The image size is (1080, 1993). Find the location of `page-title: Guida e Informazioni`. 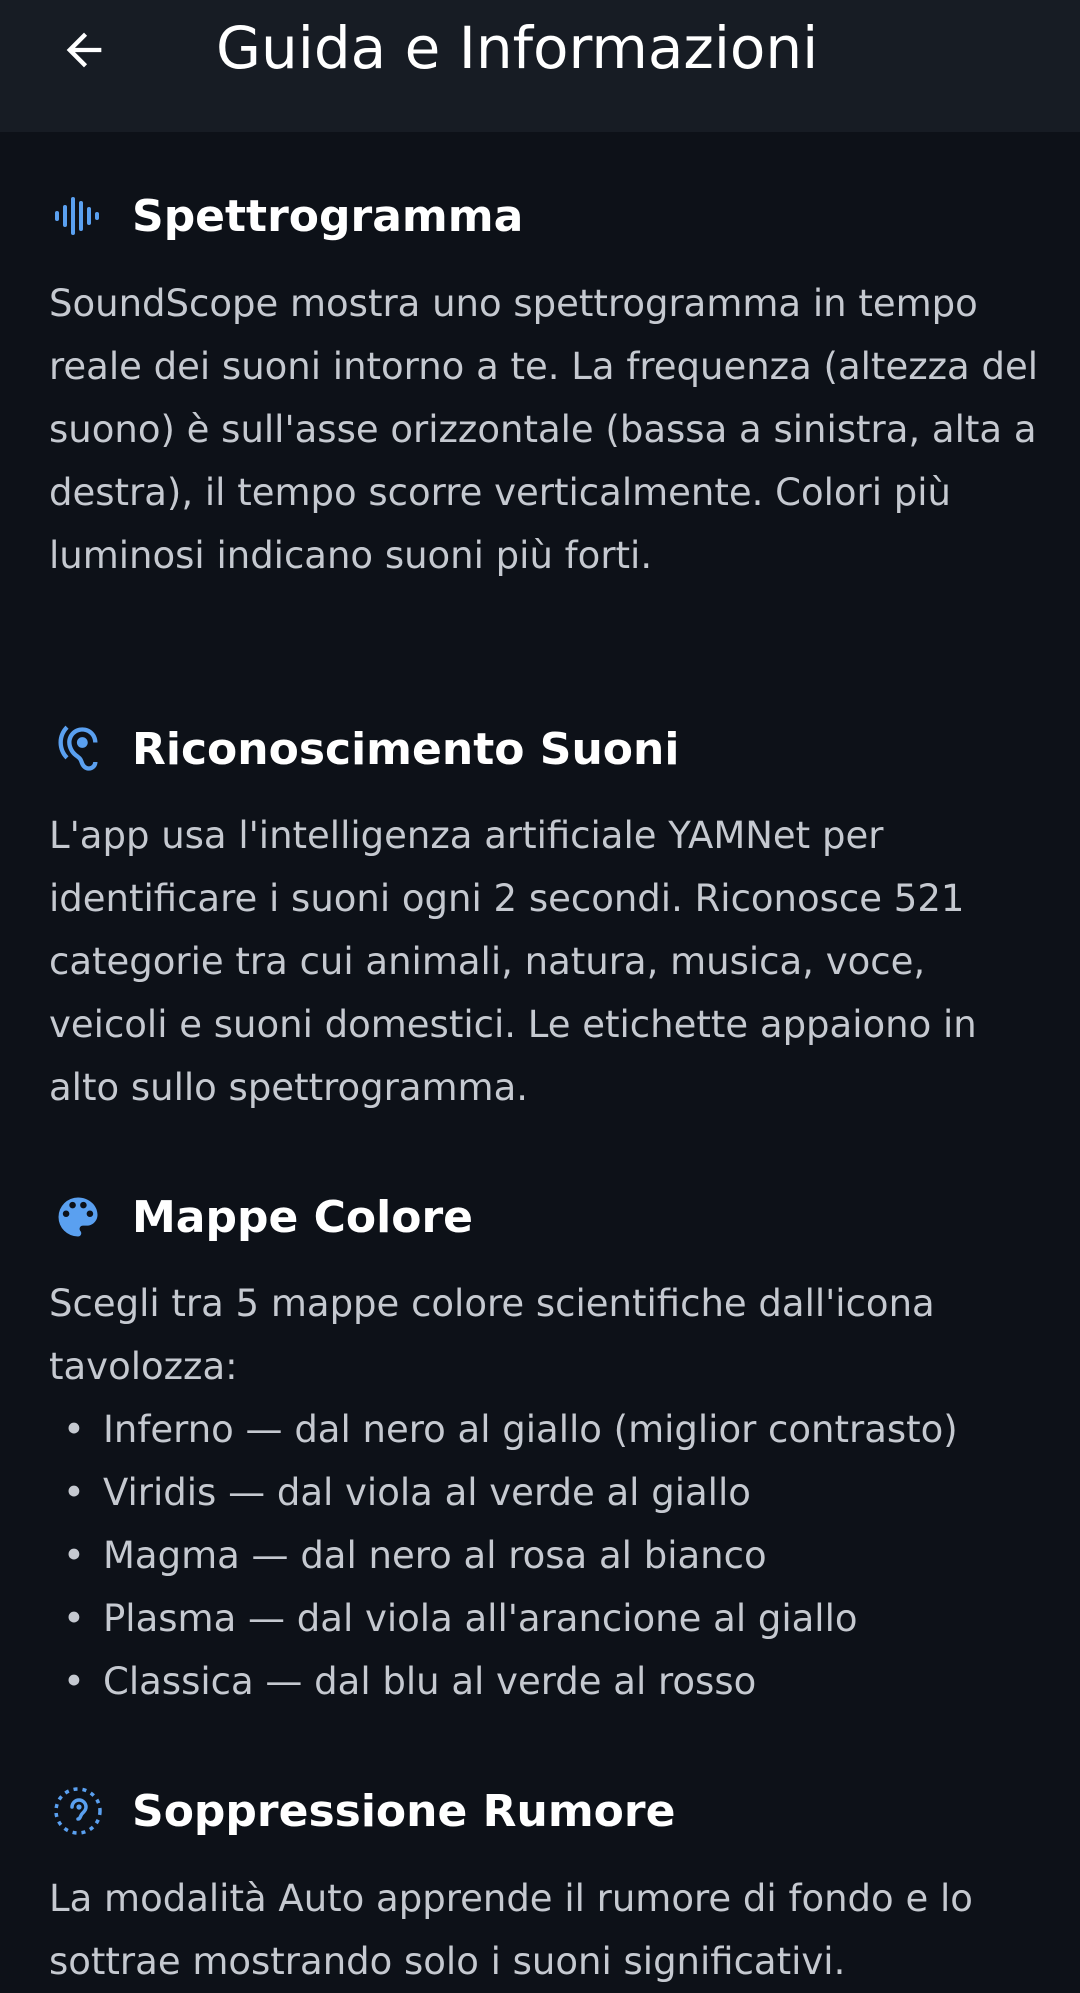

page-title: Guida e Informazioni is located at coordinates (517, 48).